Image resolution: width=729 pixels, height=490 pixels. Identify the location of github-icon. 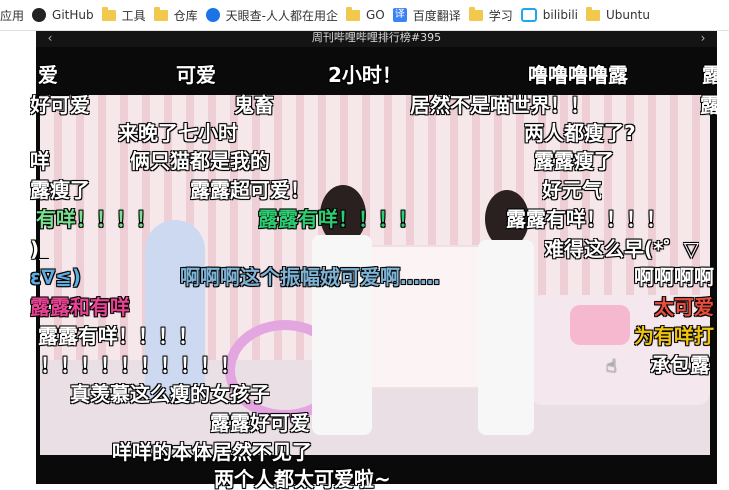
(39, 15).